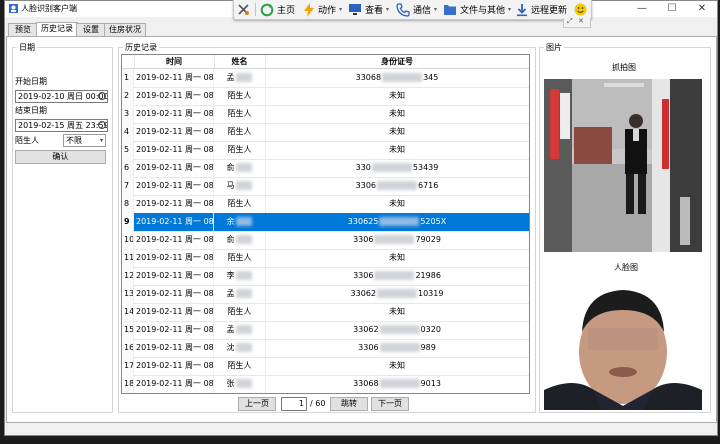 The image size is (720, 444). What do you see at coordinates (174, 61) in the screenshot?
I see `header-time: 时间` at bounding box center [174, 61].